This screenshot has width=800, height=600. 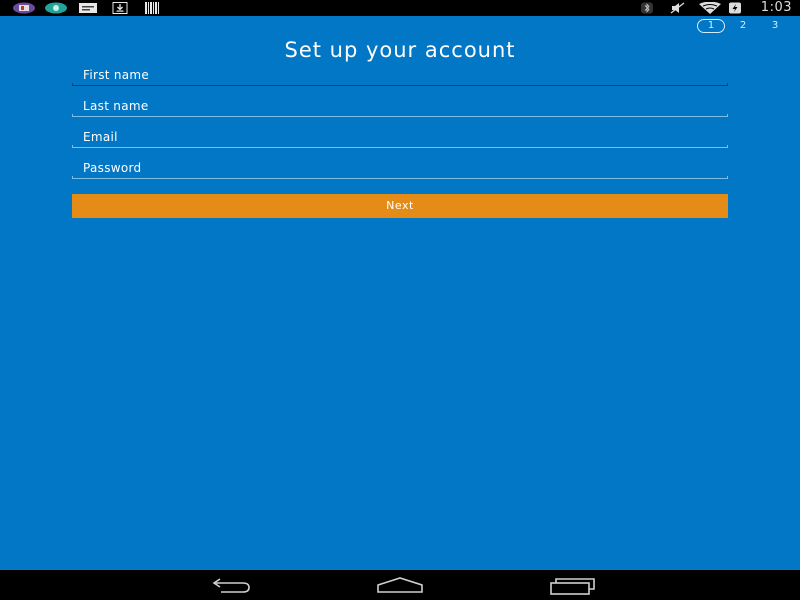 What do you see at coordinates (400, 170) in the screenshot?
I see `password-field: Password` at bounding box center [400, 170].